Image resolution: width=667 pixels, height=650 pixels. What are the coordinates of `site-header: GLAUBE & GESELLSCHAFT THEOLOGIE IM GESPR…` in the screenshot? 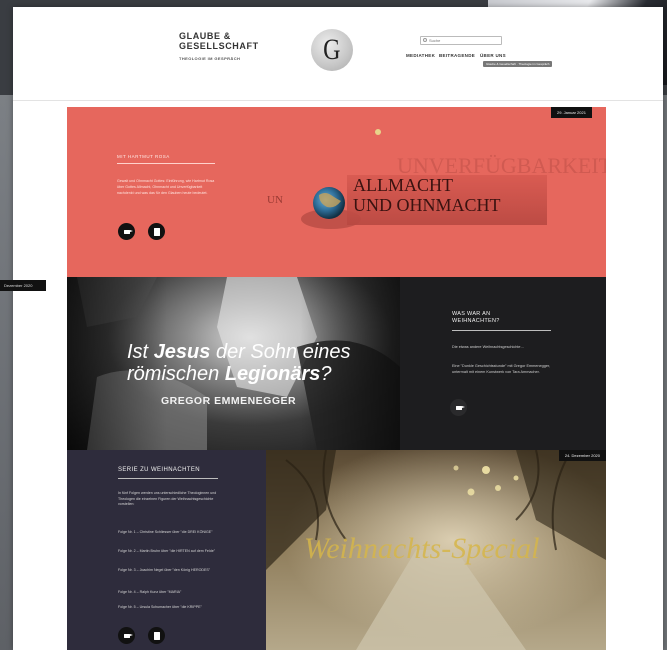 It's located at (338, 54).